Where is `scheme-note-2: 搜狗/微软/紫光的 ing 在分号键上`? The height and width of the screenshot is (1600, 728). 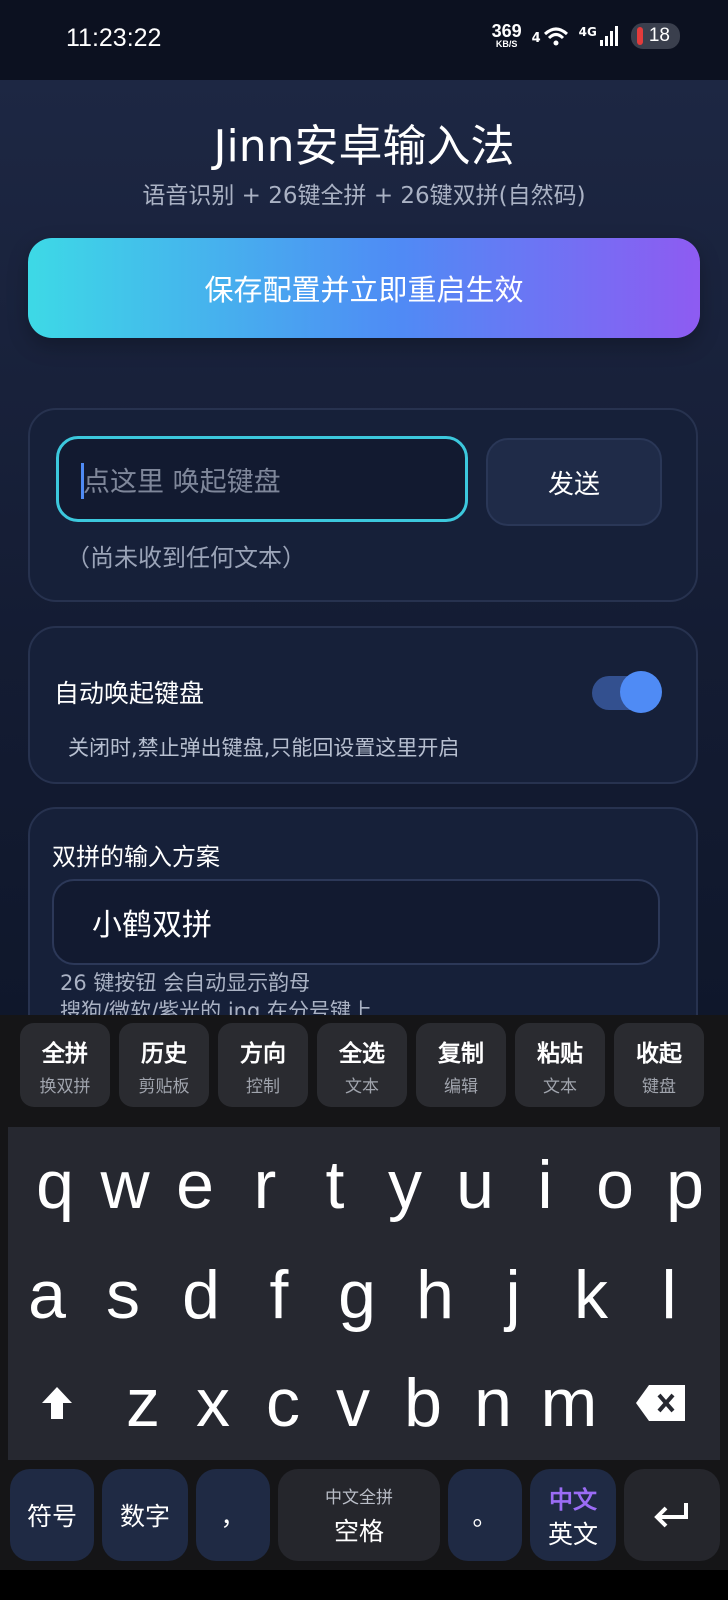 scheme-note-2: 搜狗/微软/紫光的 ing 在分号键上 is located at coordinates (216, 1007).